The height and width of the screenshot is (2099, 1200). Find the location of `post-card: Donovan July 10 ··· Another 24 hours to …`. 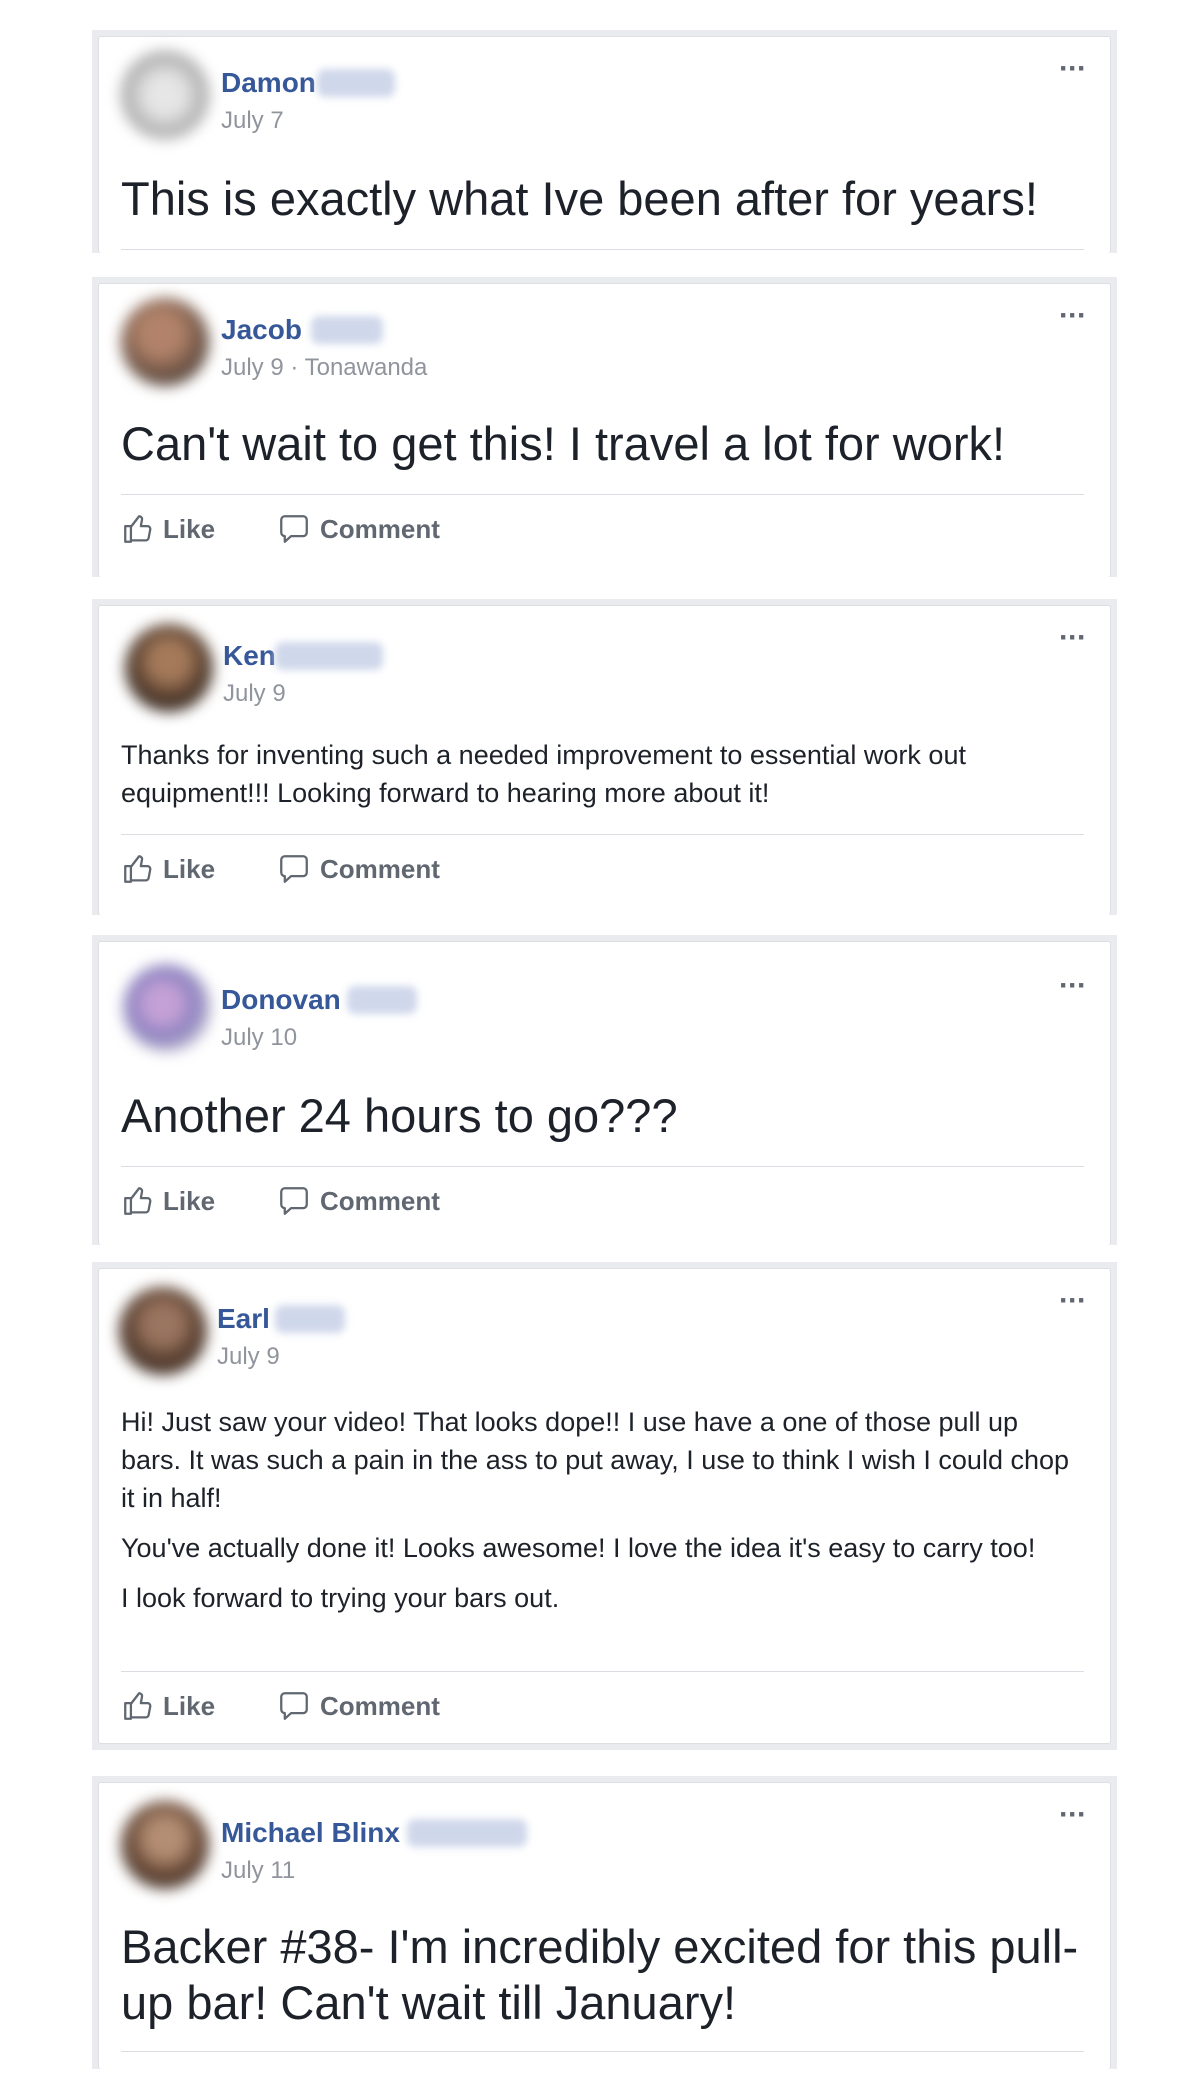

post-card: Donovan July 10 ··· Another 24 hours to … is located at coordinates (604, 1093).